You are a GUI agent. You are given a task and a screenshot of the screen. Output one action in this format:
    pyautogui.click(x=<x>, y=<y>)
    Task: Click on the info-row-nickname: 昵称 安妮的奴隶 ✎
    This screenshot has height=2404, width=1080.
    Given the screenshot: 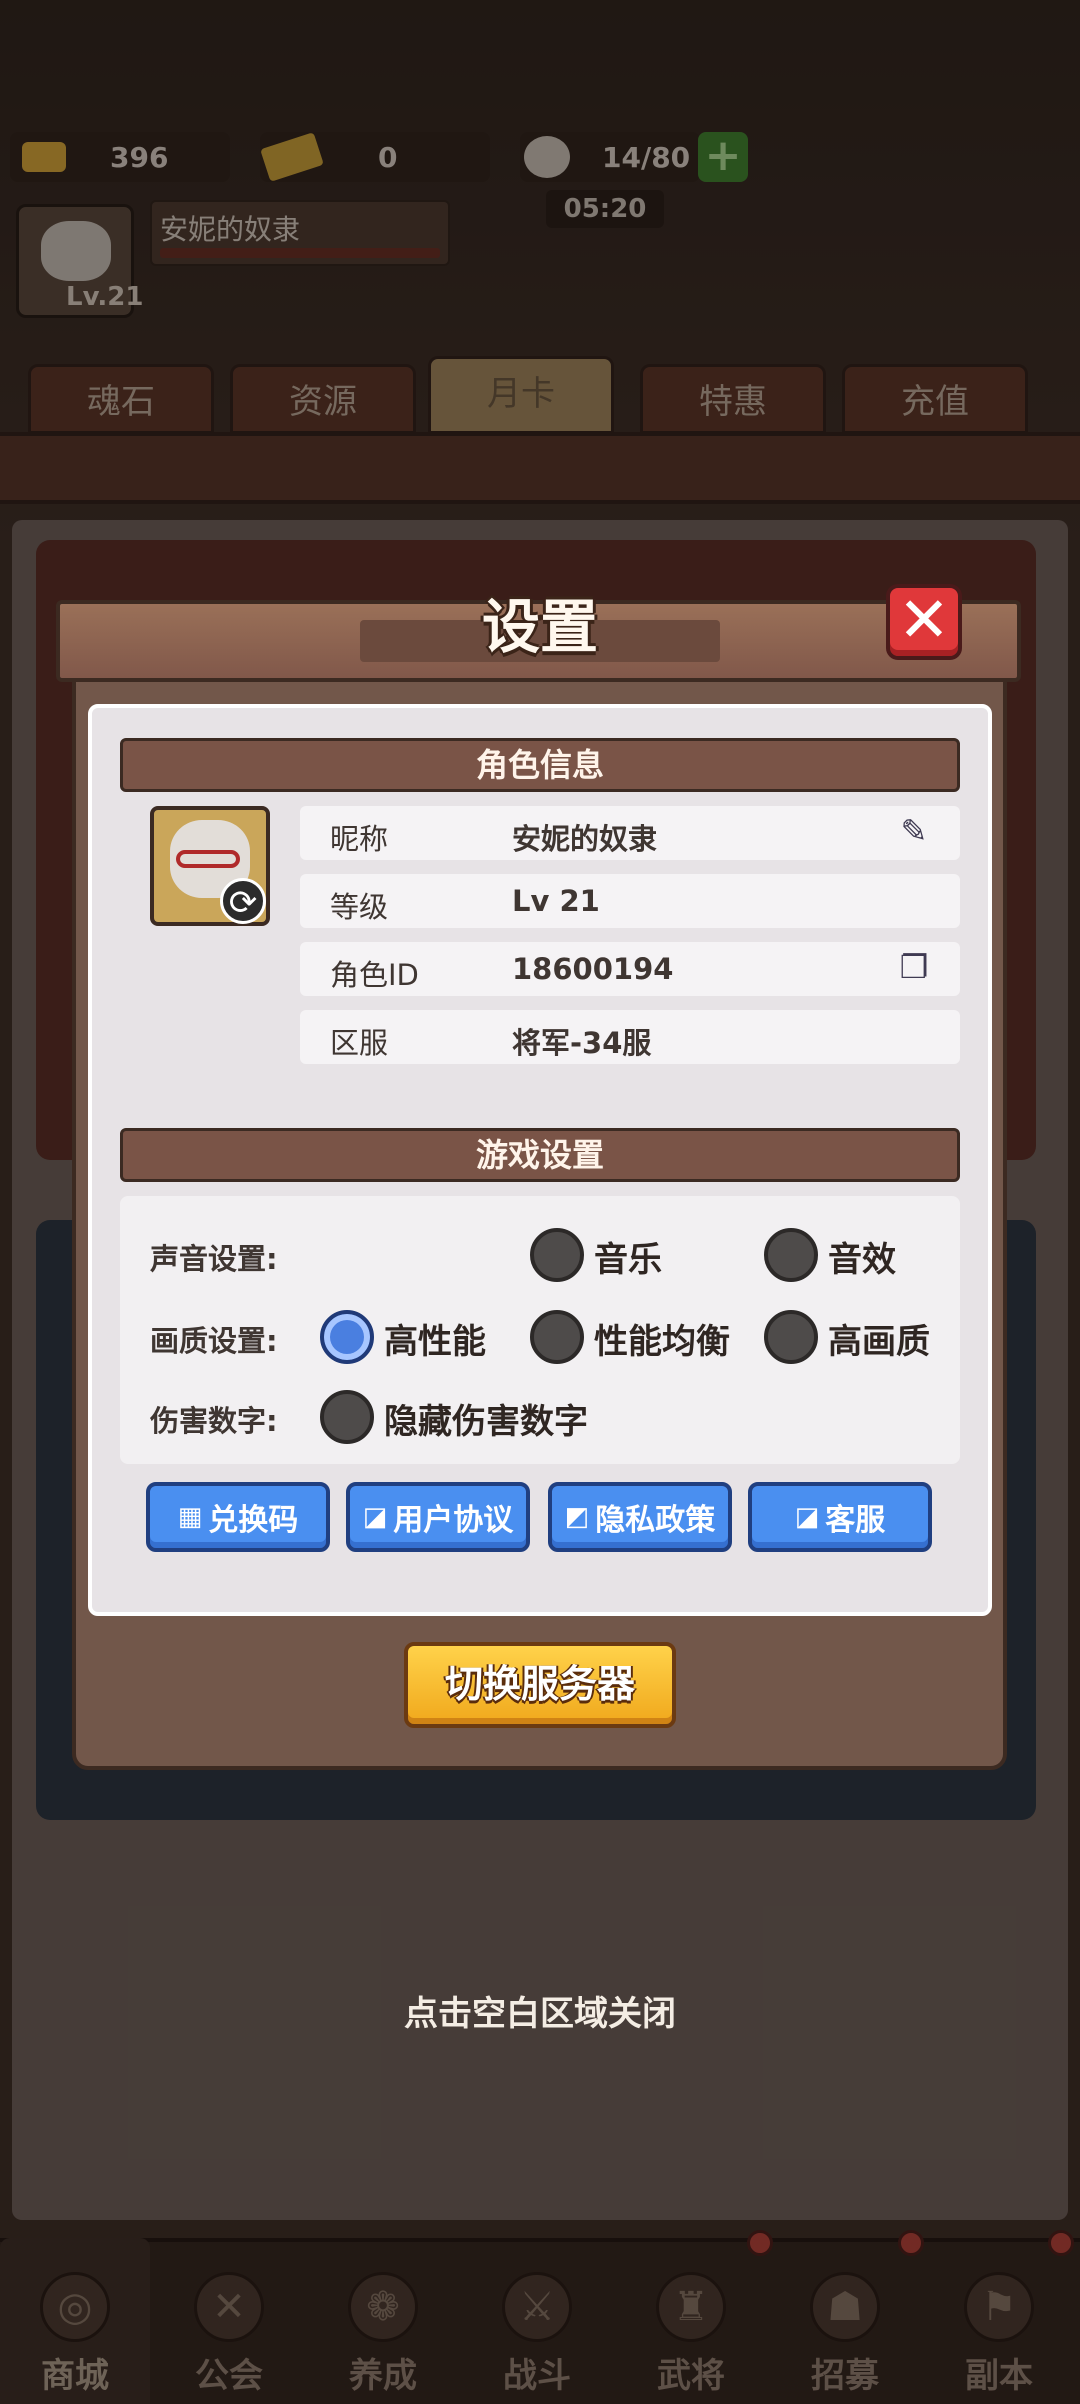 What is the action you would take?
    pyautogui.click(x=630, y=833)
    